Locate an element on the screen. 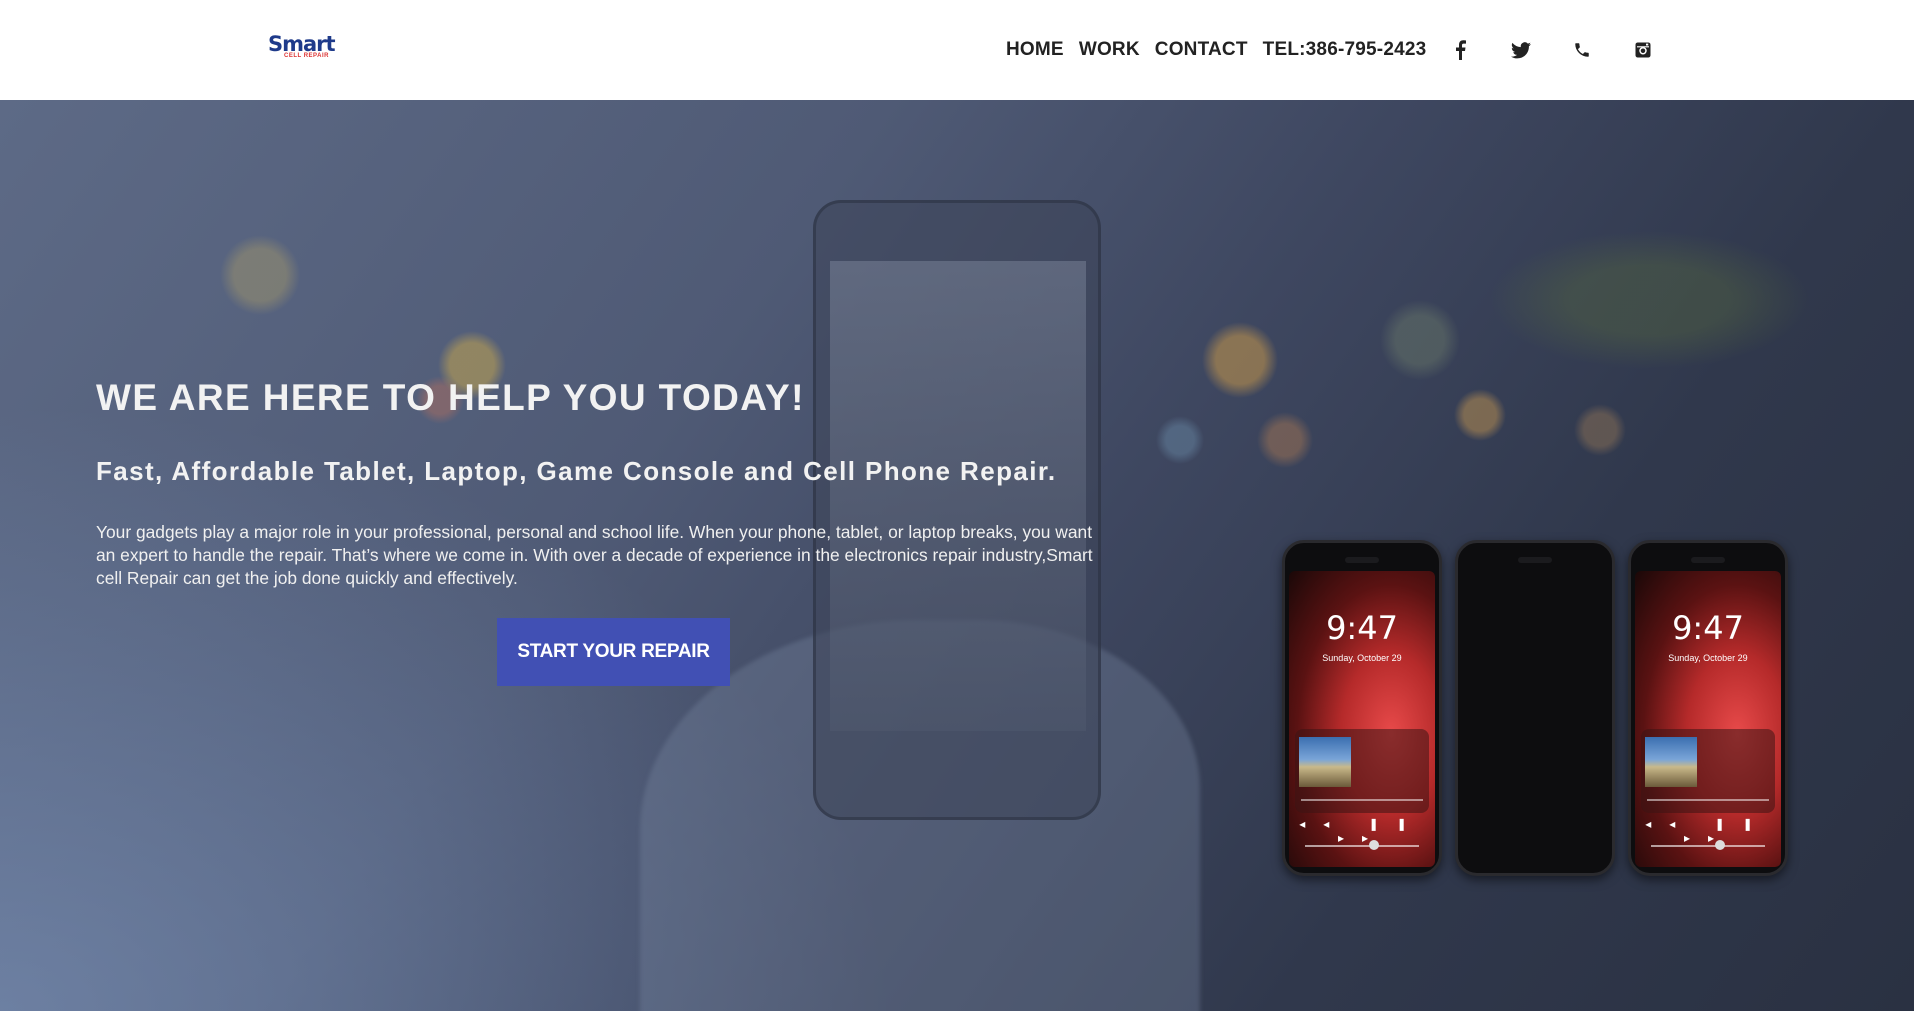 This screenshot has height=1011, width=1920. twitter-icon is located at coordinates (1521, 50).